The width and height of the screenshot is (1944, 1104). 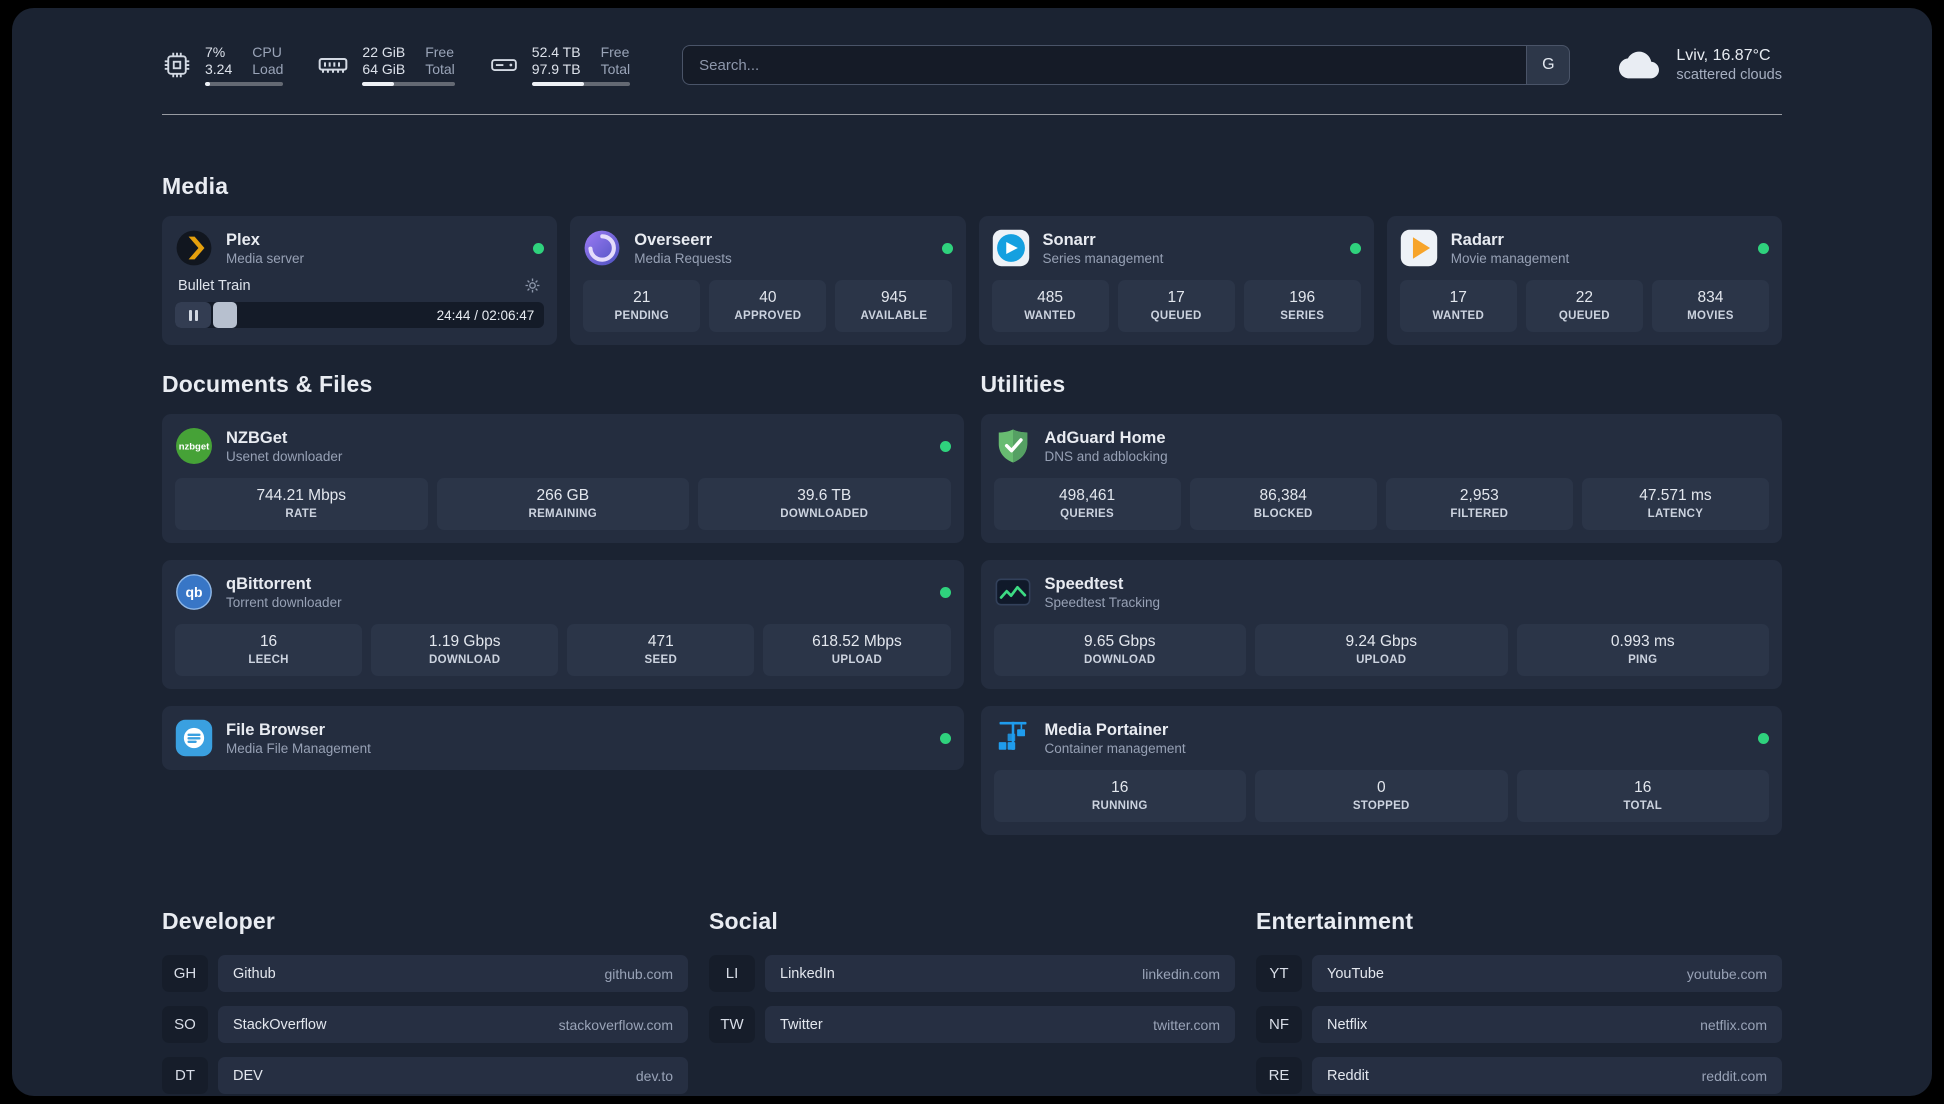 What do you see at coordinates (215, 52) in the screenshot?
I see `cpu-percent: 7%` at bounding box center [215, 52].